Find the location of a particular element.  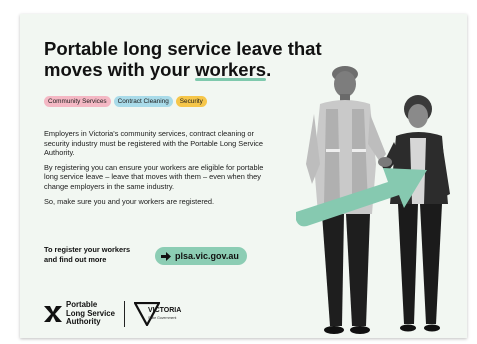

register-line1: To register your workers is located at coordinates (87, 249).